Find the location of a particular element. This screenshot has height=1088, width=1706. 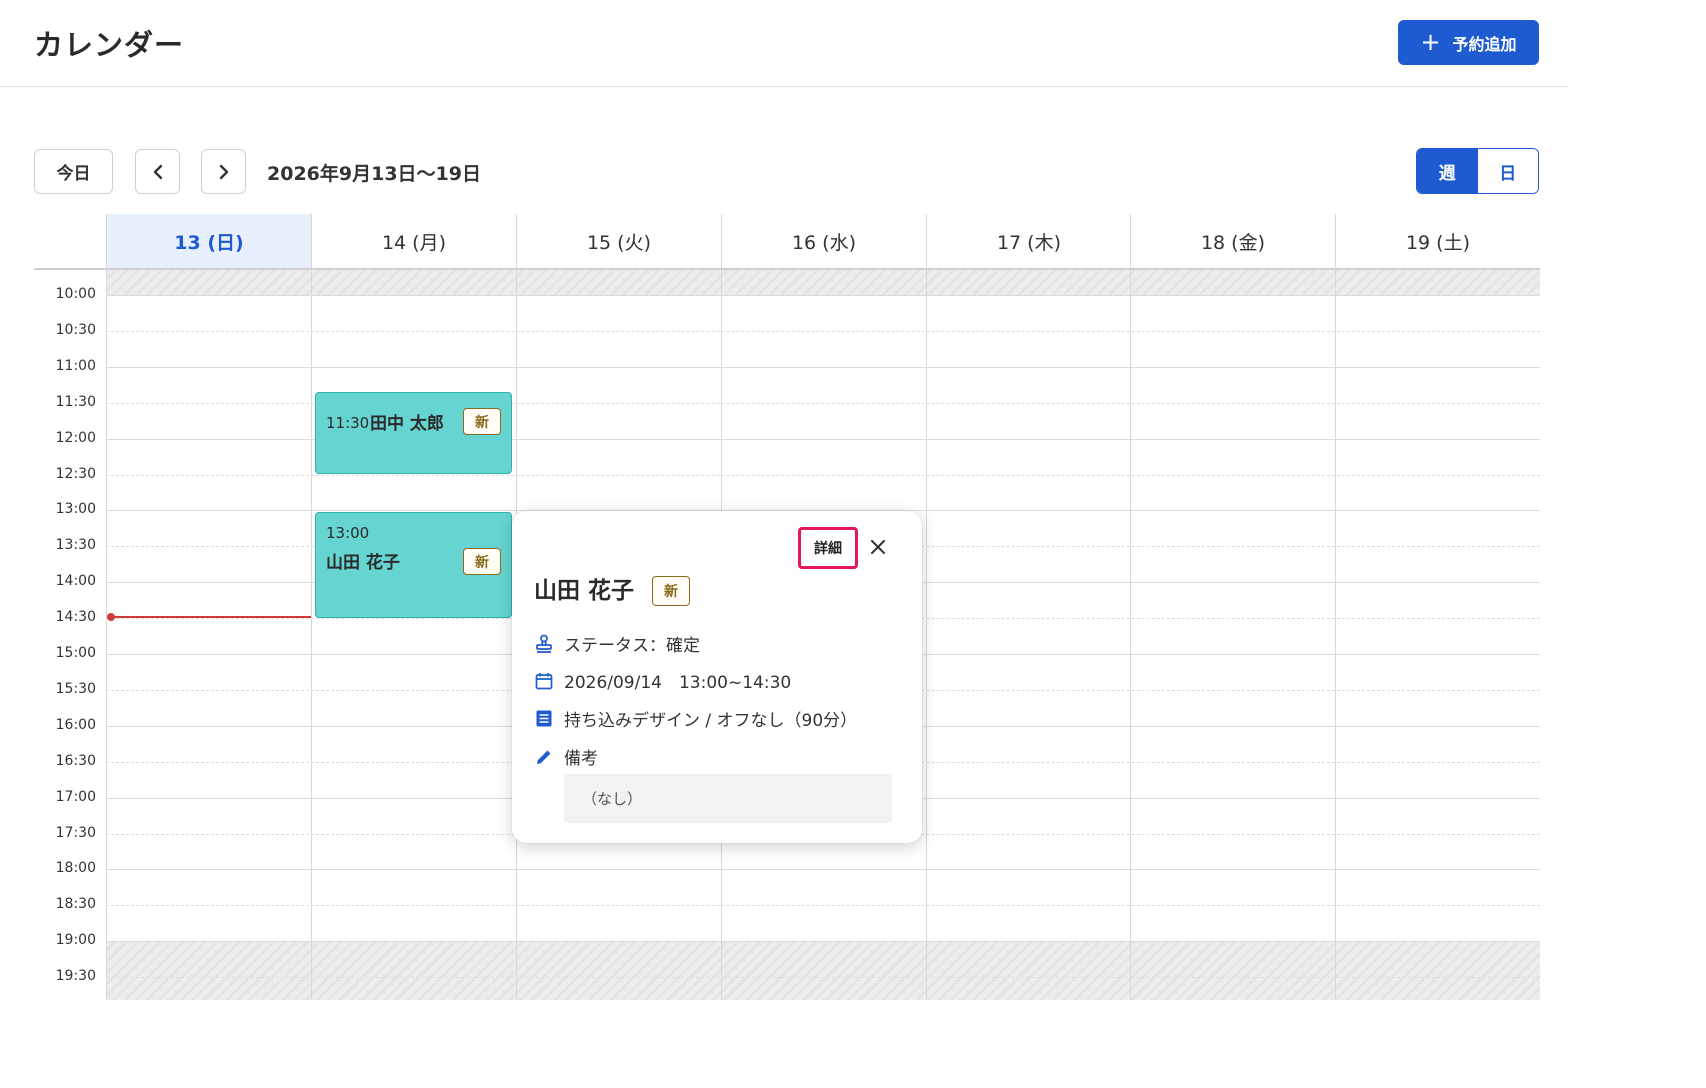

time-label: 14:30 is located at coordinates (75, 617).